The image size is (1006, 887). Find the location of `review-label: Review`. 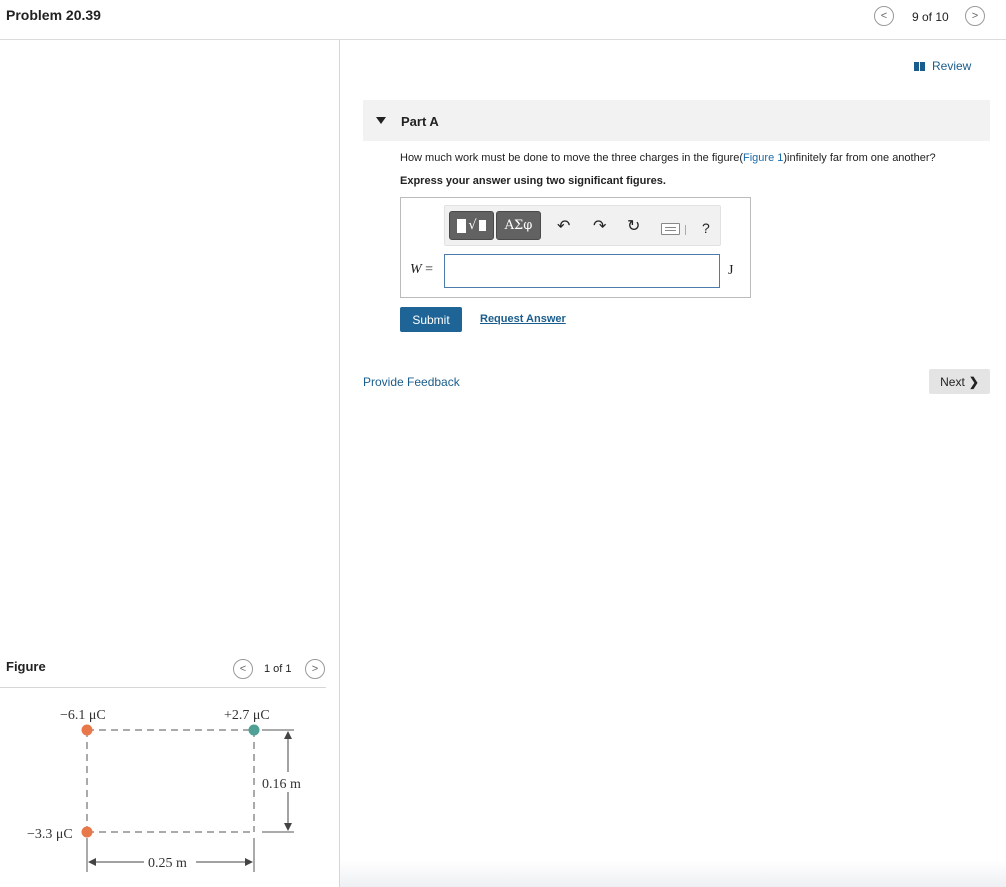

review-label: Review is located at coordinates (952, 66).